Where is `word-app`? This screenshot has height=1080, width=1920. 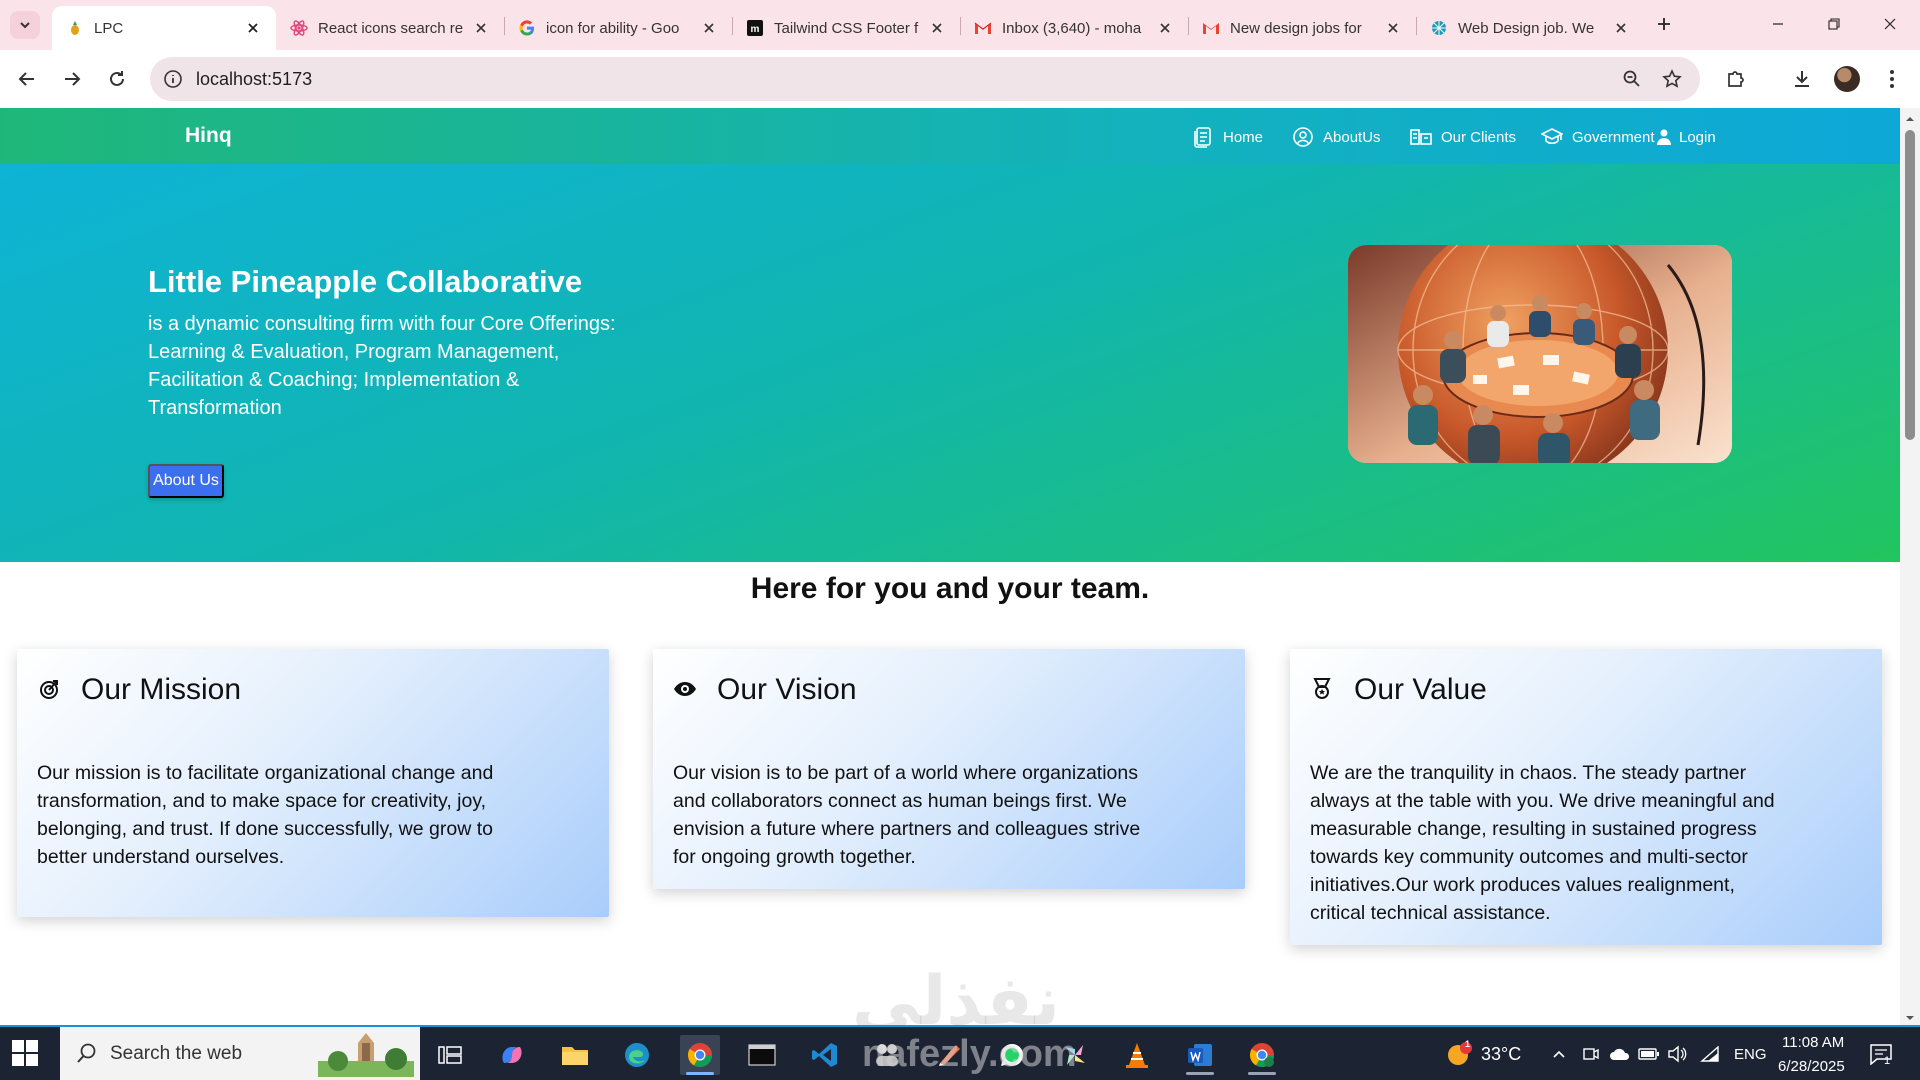 word-app is located at coordinates (1200, 1055).